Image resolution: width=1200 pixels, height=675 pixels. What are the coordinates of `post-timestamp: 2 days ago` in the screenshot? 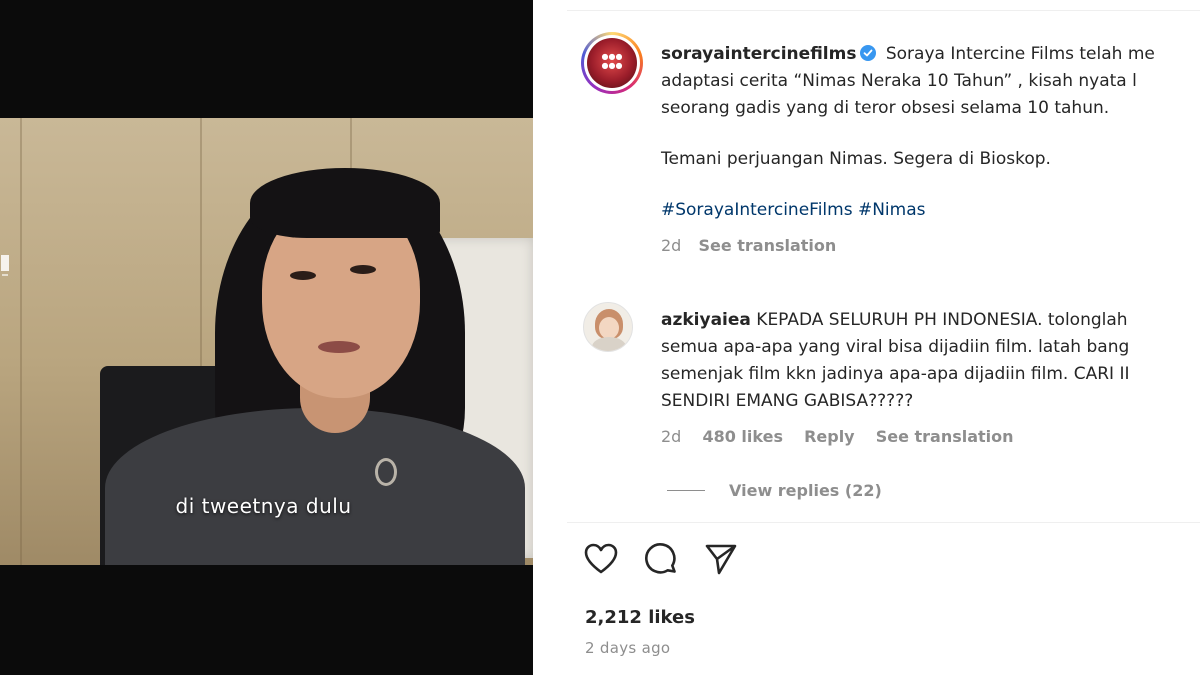 It's located at (628, 648).